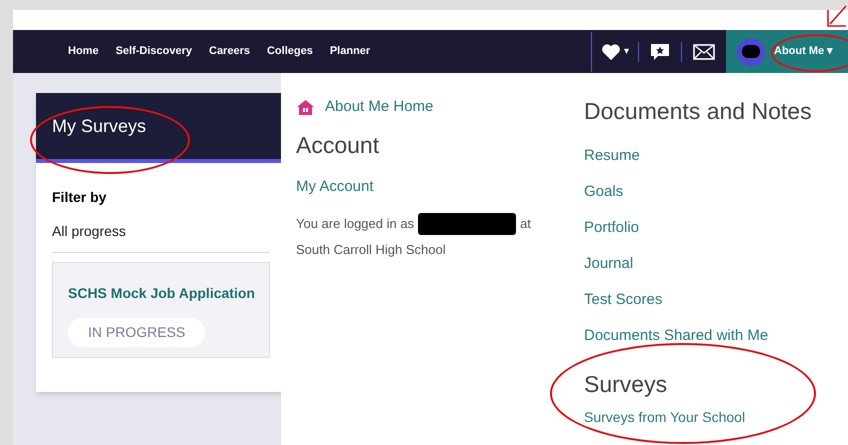 This screenshot has height=445, width=848. Describe the element at coordinates (626, 384) in the screenshot. I see `section-heading: Surveys` at that location.